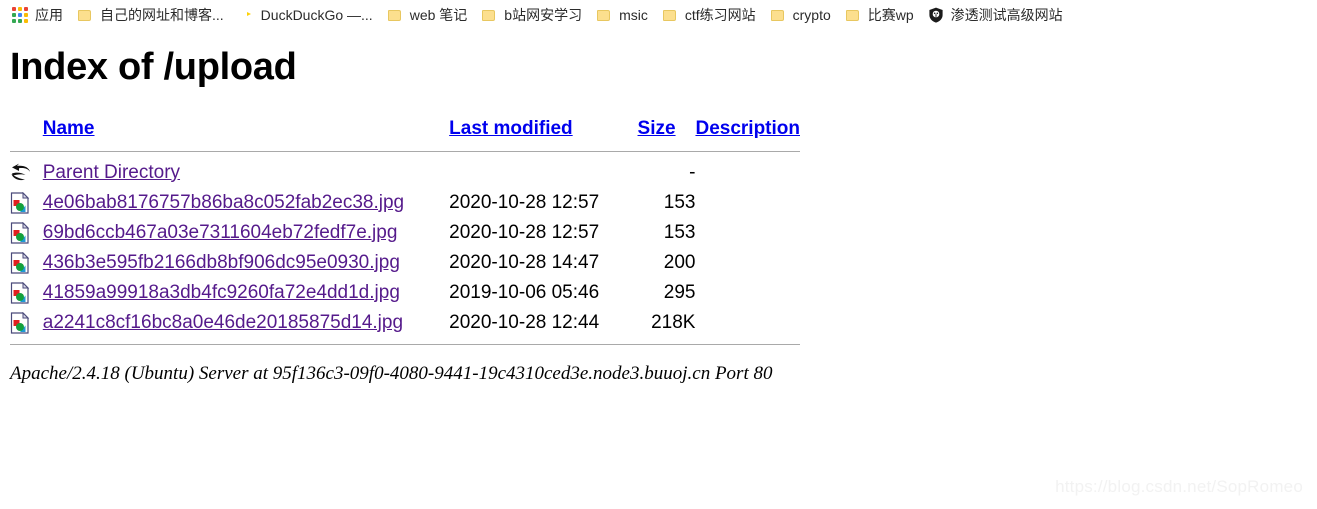 This screenshot has width=1317, height=509. I want to click on bookmark-label: msic, so click(633, 15).